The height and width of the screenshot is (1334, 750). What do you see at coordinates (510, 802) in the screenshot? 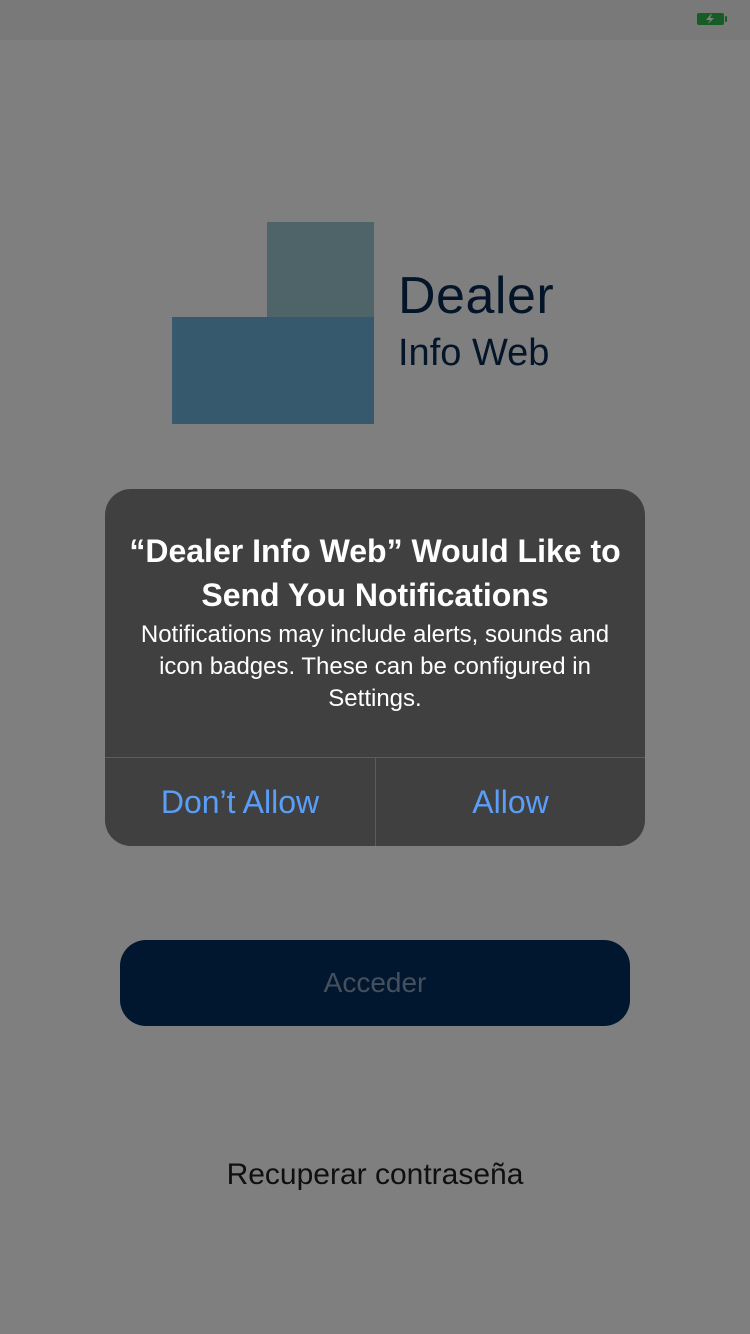
I see `allow-button: Allow` at bounding box center [510, 802].